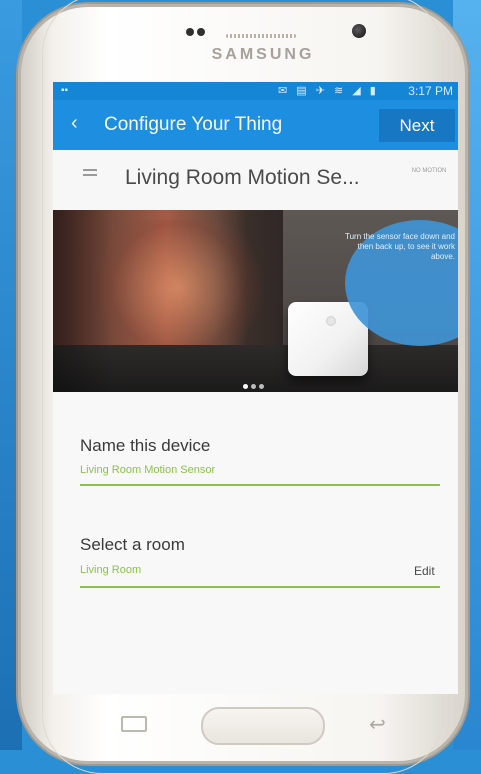 The image size is (481, 774). I want to click on name-label: Name this device, so click(145, 445).